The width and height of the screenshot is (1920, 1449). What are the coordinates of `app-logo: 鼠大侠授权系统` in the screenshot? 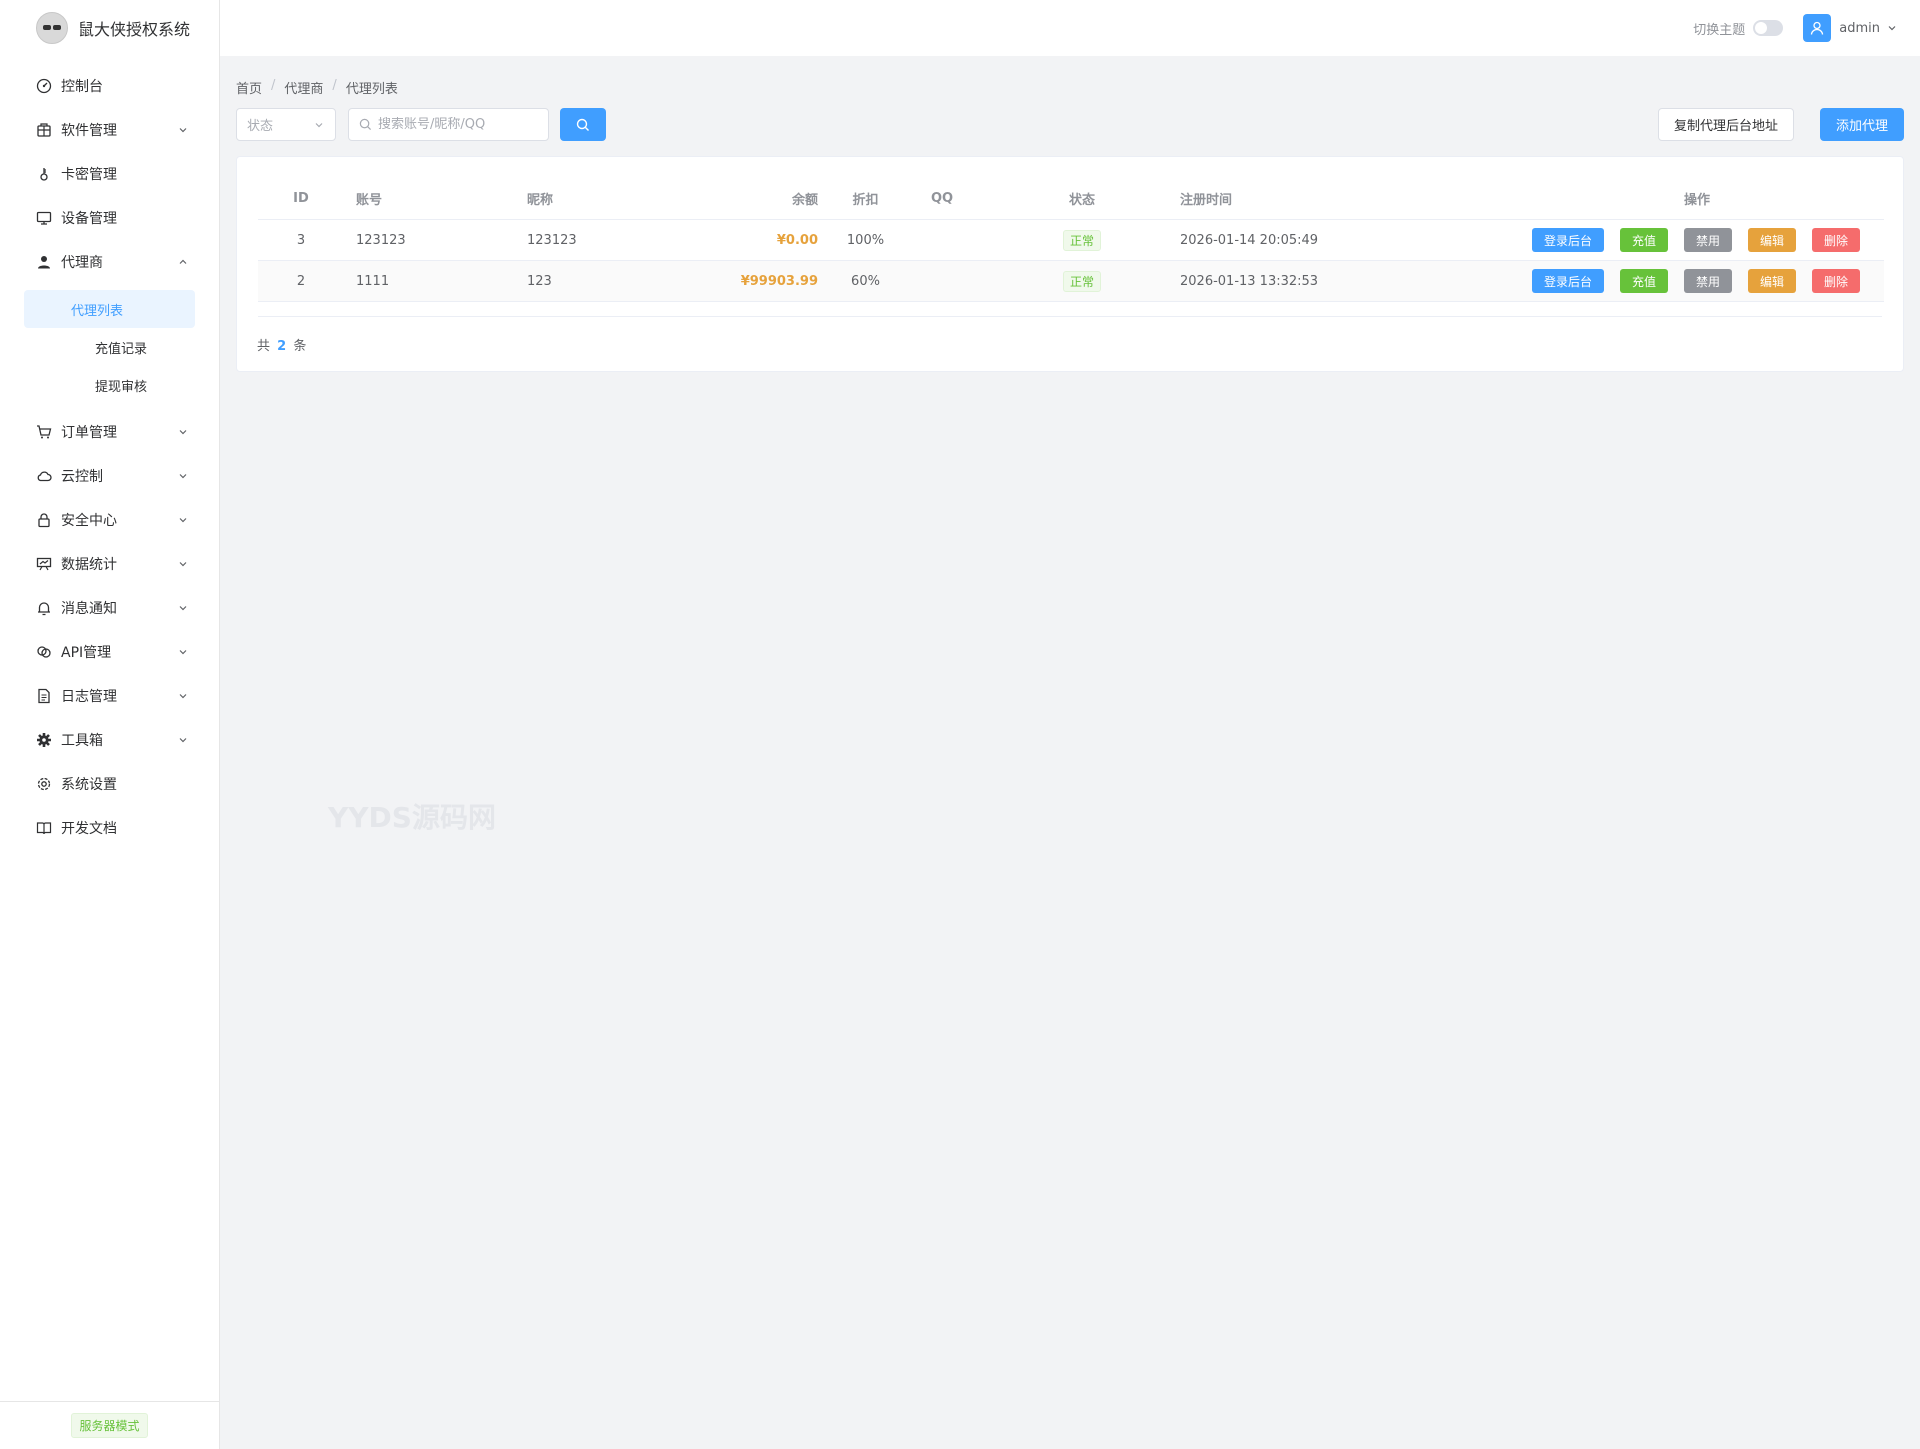 It's located at (109, 28).